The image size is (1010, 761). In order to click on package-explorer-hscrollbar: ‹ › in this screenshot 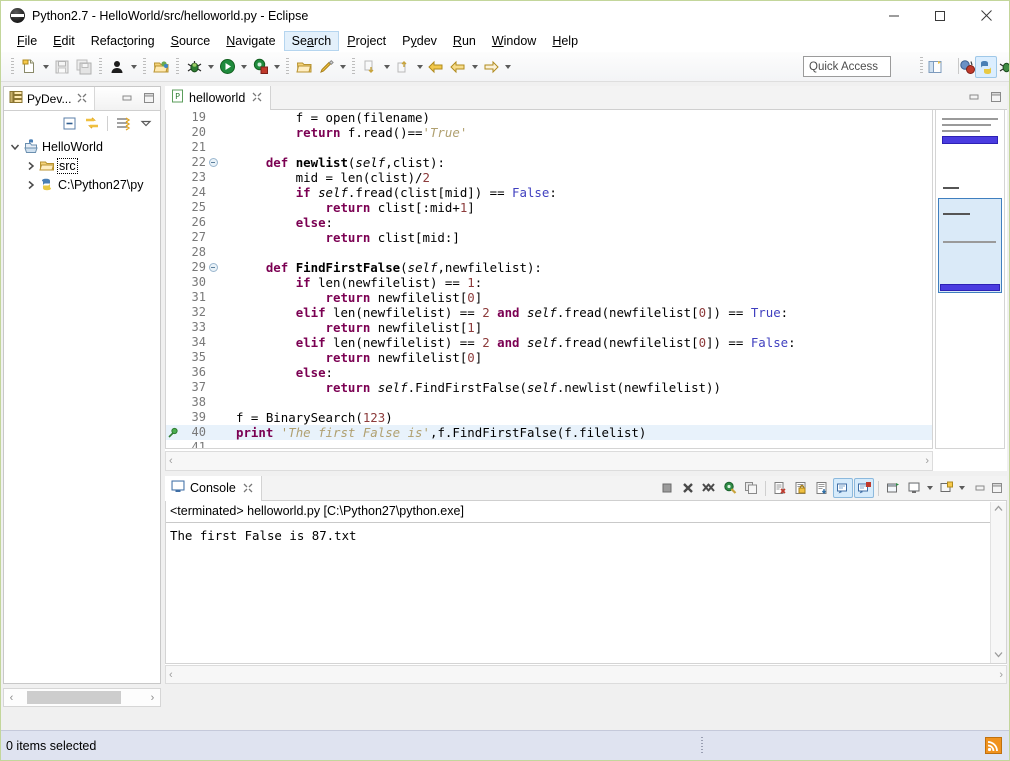, I will do `click(82, 697)`.